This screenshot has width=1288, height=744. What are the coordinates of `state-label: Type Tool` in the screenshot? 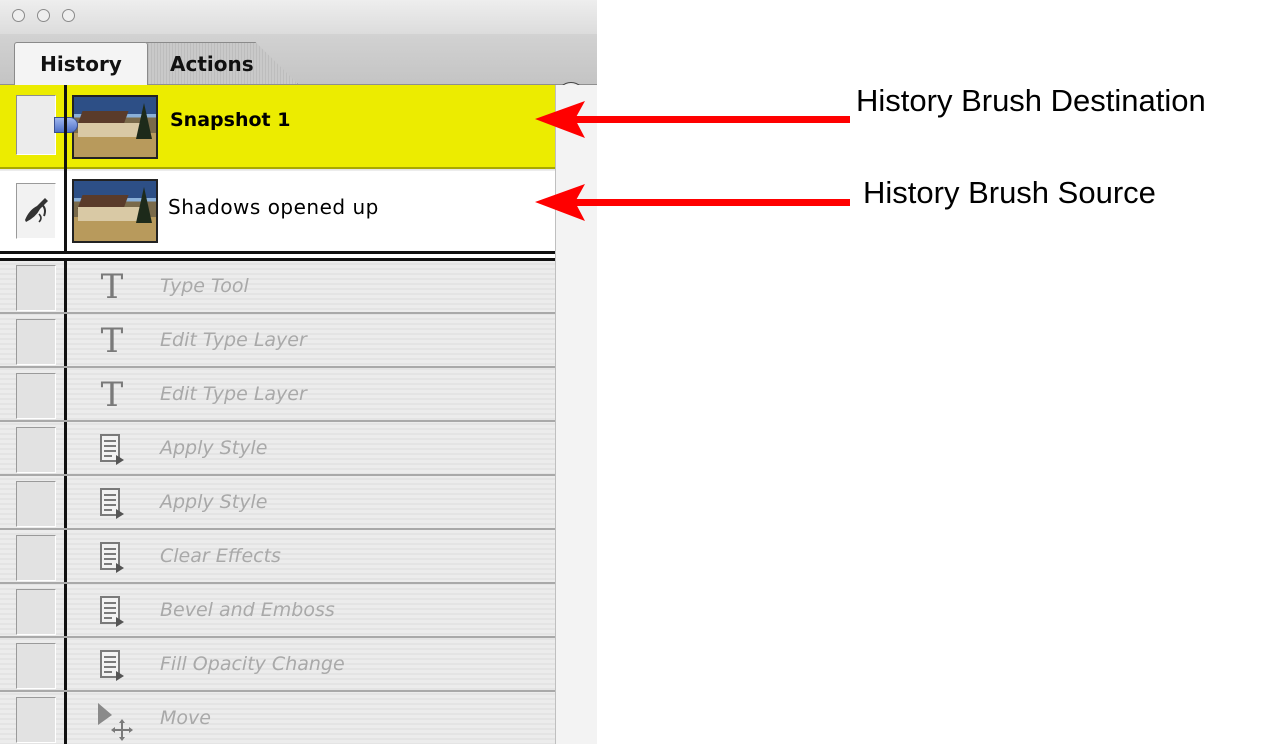 It's located at (204, 286).